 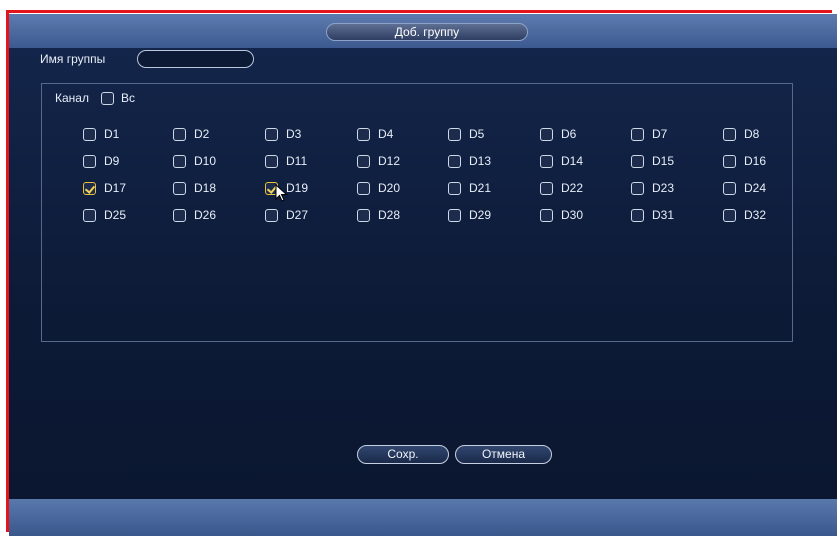 I want to click on channel-item: D18, so click(x=194, y=188).